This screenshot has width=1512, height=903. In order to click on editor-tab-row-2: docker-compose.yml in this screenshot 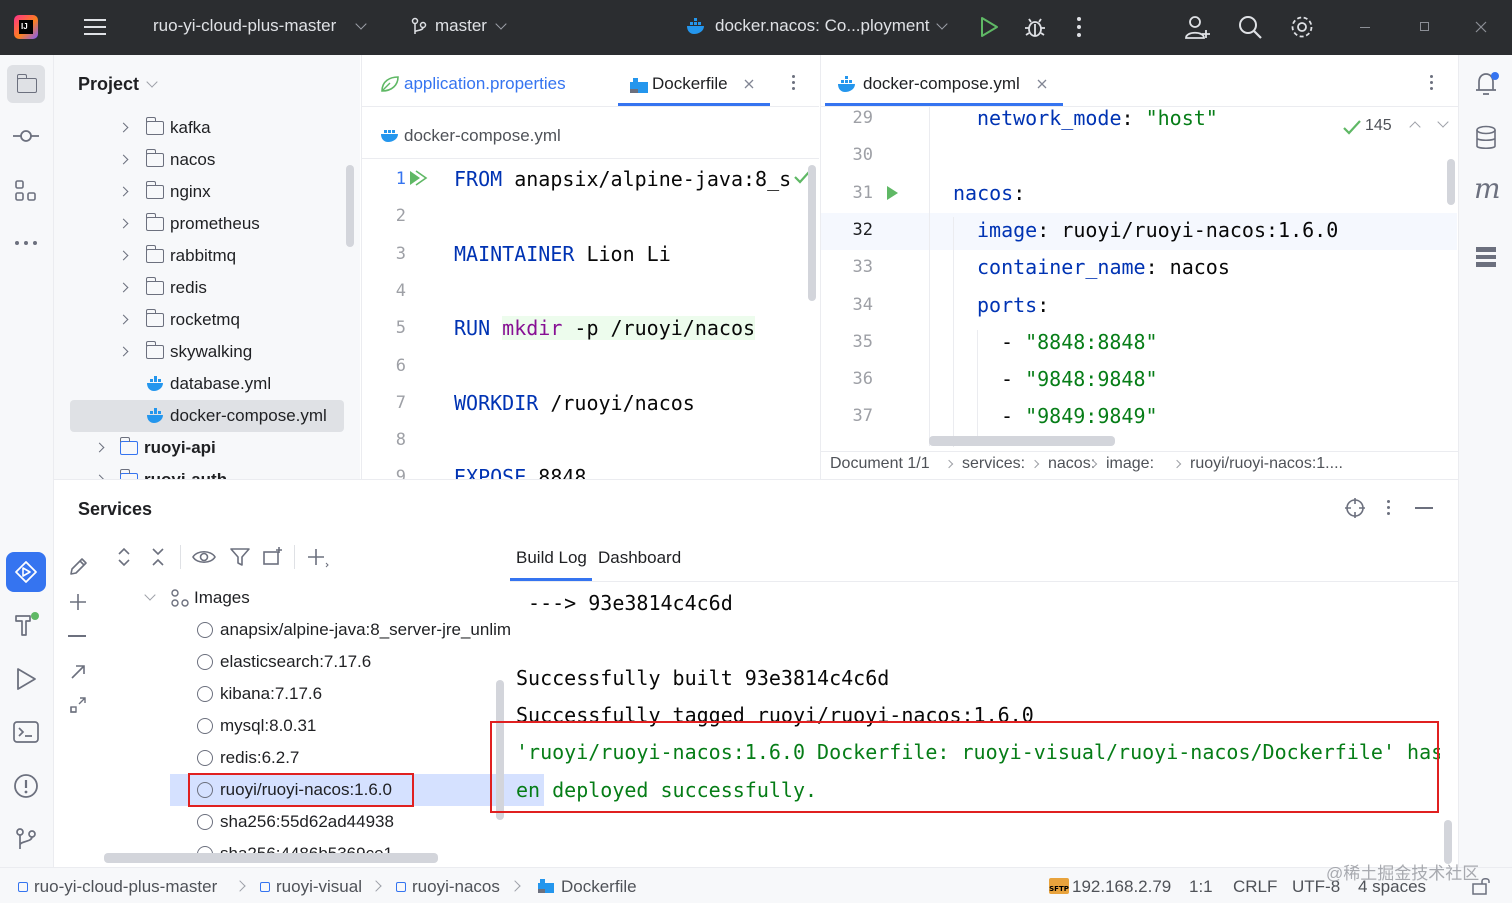, I will do `click(528, 135)`.